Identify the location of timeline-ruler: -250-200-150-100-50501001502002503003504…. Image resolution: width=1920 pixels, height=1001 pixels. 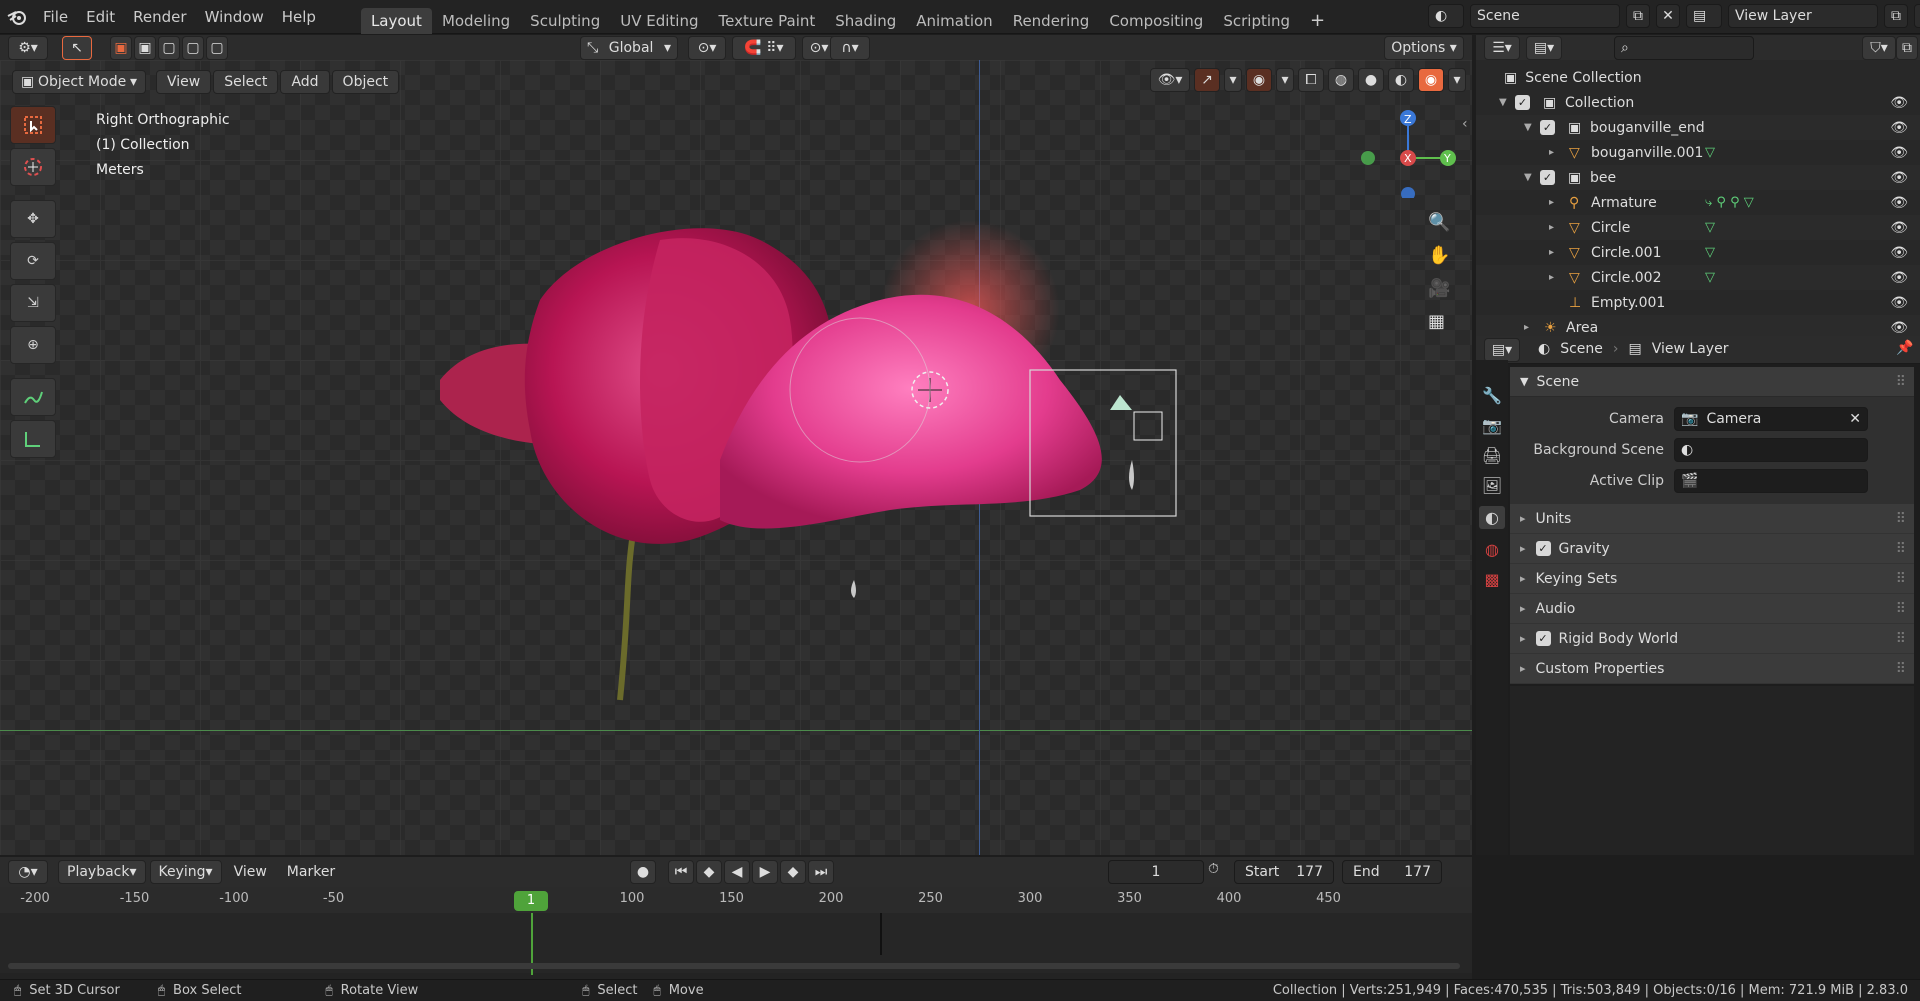
(736, 900).